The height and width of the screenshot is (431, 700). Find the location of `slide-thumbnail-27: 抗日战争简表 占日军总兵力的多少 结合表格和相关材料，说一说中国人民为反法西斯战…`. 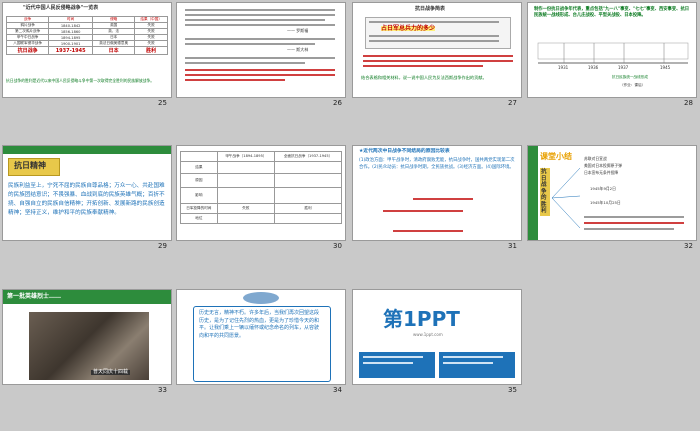

slide-thumbnail-27: 抗日战争简表 占日军总兵力的多少 结合表格和相关材料，说一说中国人民为反法西斯战… is located at coordinates (437, 50).